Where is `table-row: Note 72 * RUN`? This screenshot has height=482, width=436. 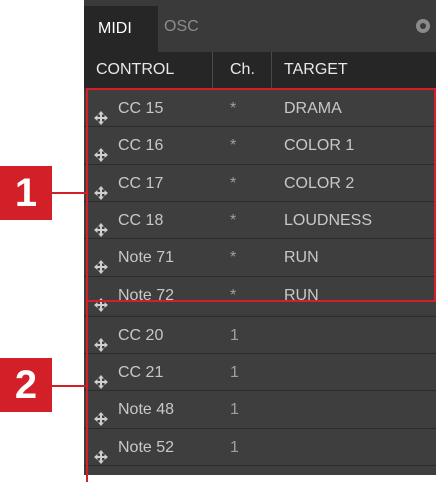
table-row: Note 72 * RUN is located at coordinates (260, 294).